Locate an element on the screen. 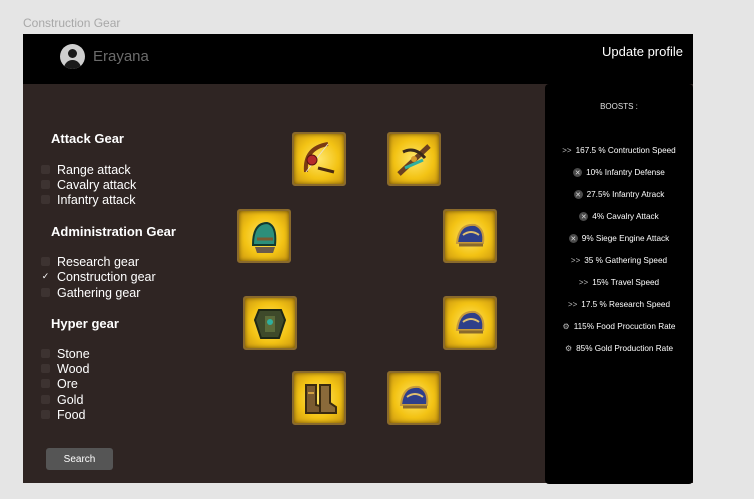  checkbox-gold: Gold is located at coordinates (62, 399).